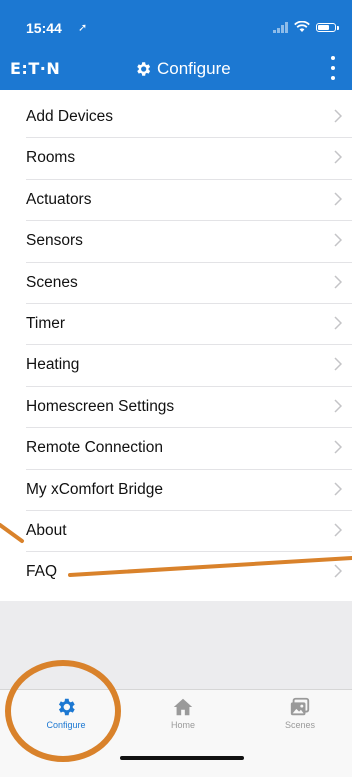 The image size is (352, 777). I want to click on tab-label: Configure, so click(66, 725).